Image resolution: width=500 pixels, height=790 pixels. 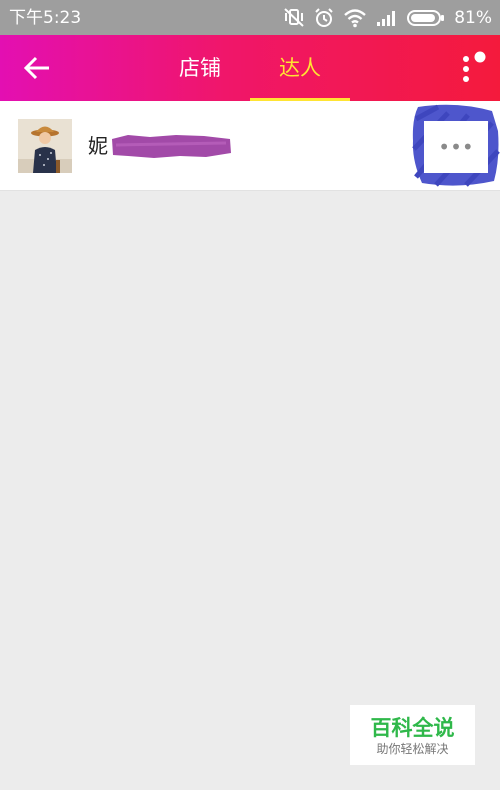 What do you see at coordinates (473, 18) in the screenshot?
I see `battery-percent: 81%` at bounding box center [473, 18].